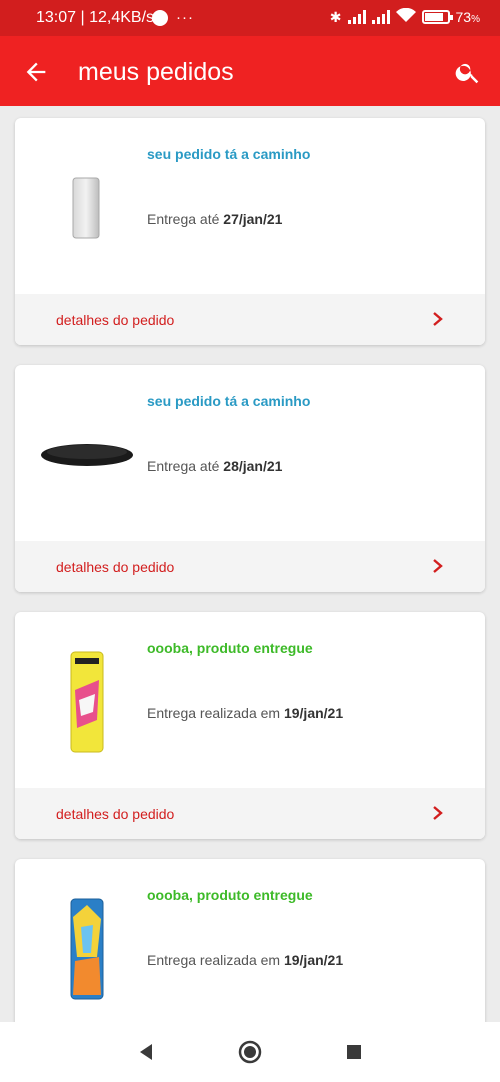  Describe the element at coordinates (253, 219) in the screenshot. I see `delivery-date: 27/jan/21` at that location.